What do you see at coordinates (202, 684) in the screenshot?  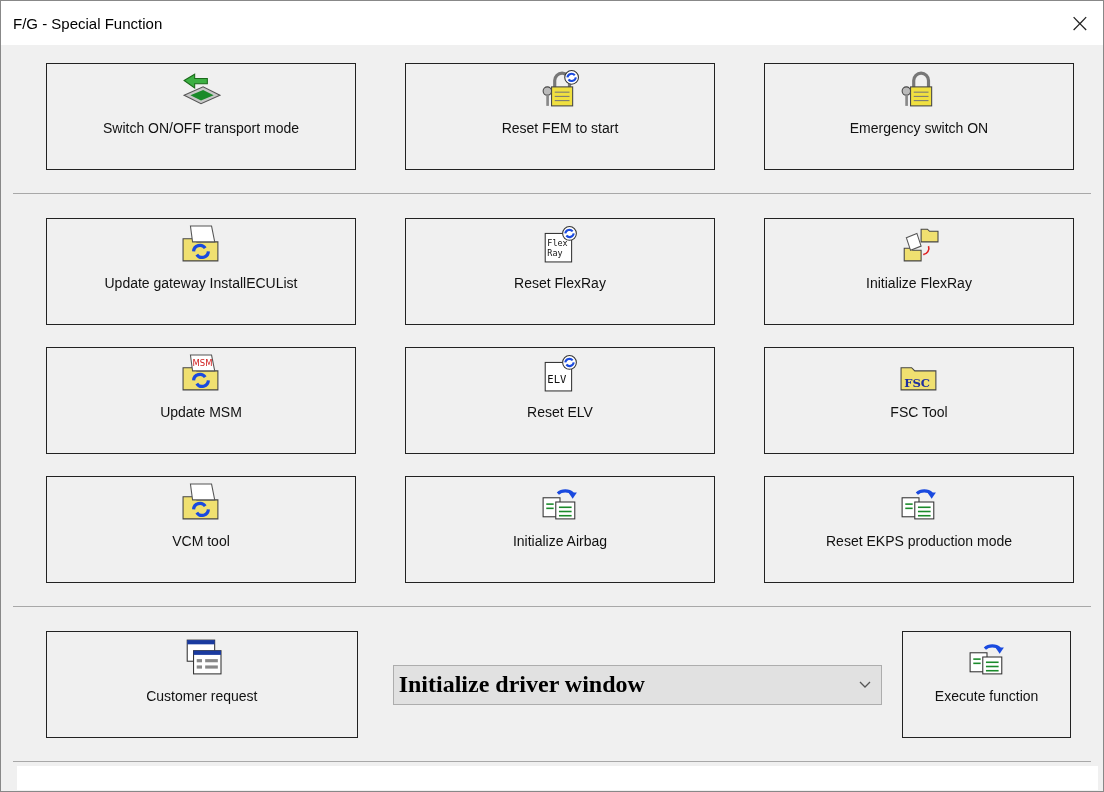 I see `customer-request-button: Customer request` at bounding box center [202, 684].